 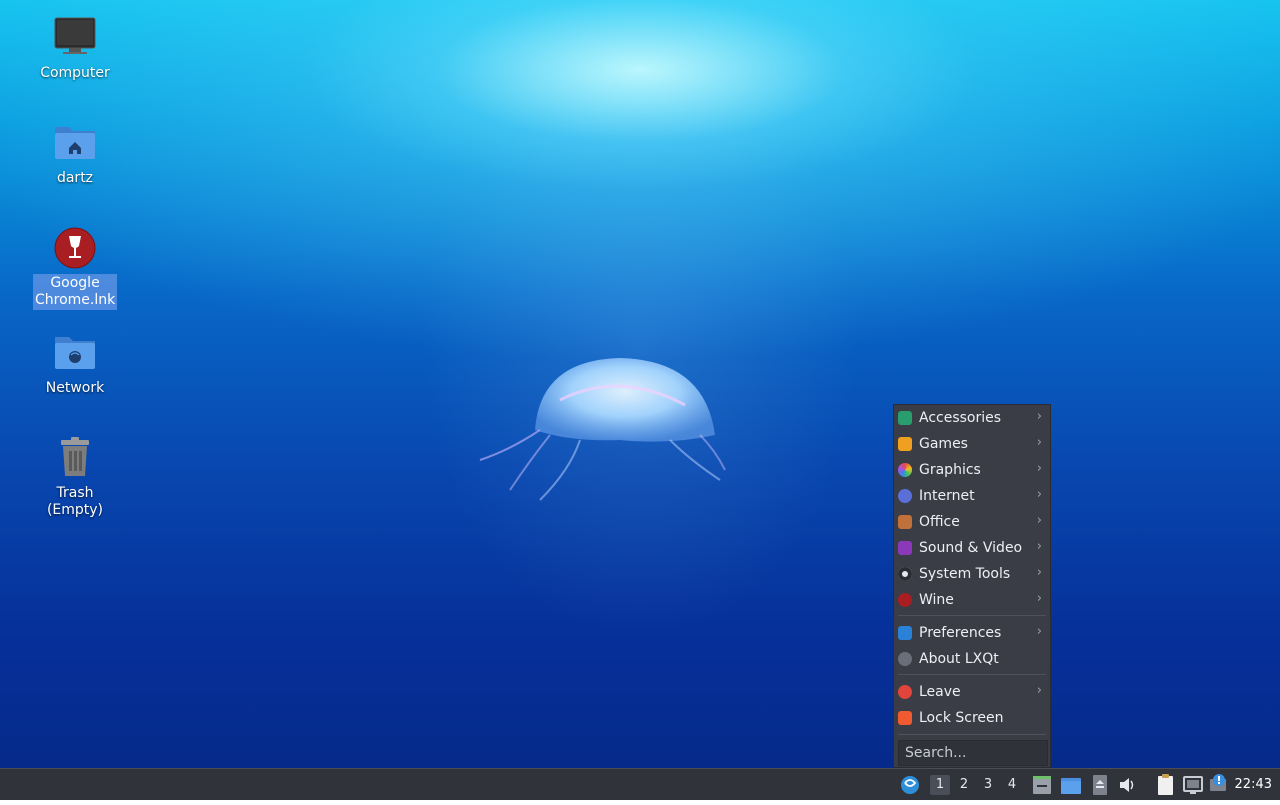 I want to click on lock-icon, so click(x=905, y=718).